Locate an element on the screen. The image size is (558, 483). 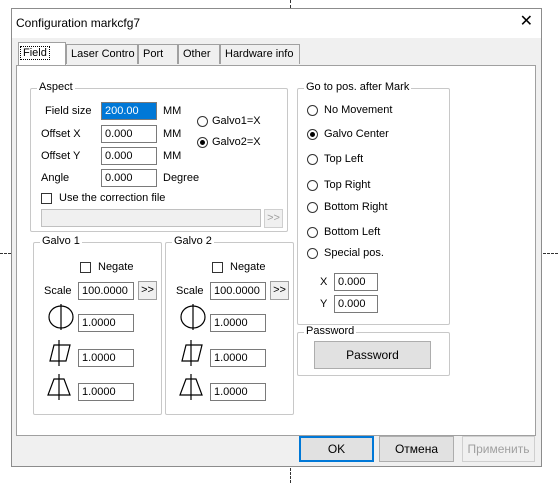
tab-hardware-info: Hardware info is located at coordinates (260, 54).